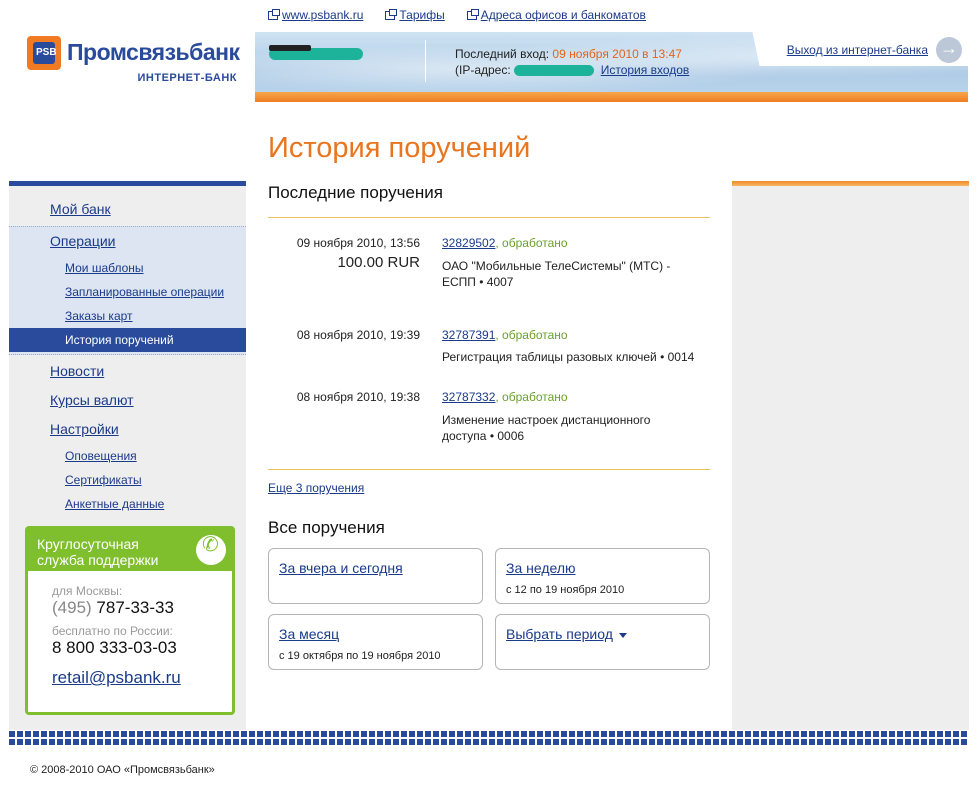 This screenshot has height=787, width=978. I want to click on last-login-label: Последний вход:, so click(502, 54).